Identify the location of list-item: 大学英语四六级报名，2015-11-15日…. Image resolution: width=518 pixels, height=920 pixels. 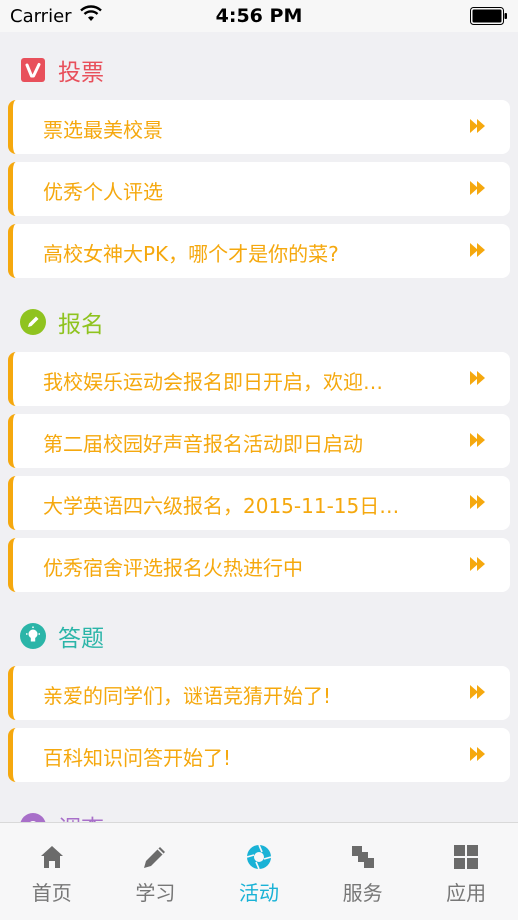
(259, 503).